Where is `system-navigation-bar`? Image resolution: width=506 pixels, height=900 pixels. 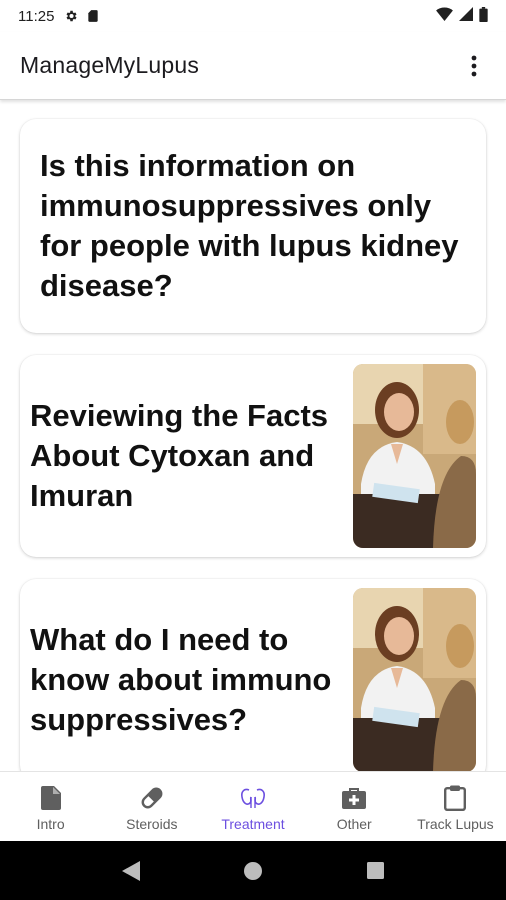
system-navigation-bar is located at coordinates (253, 870).